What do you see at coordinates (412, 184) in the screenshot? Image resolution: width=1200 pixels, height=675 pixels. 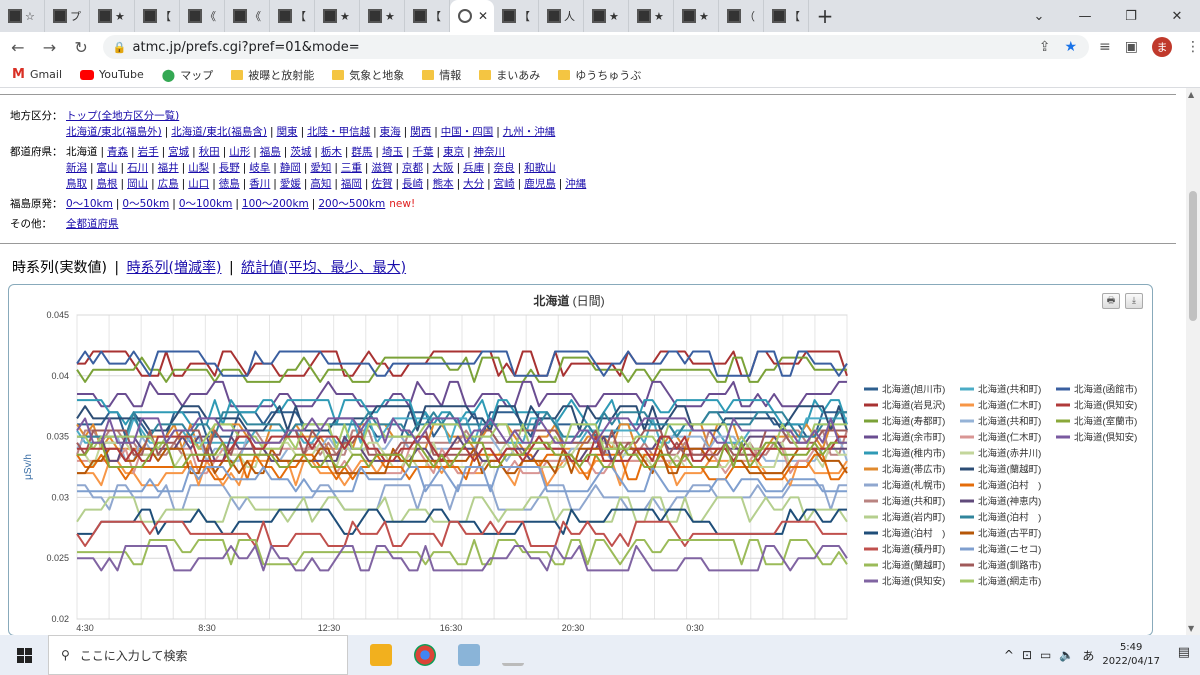 I see `prefs3-link: 長崎` at bounding box center [412, 184].